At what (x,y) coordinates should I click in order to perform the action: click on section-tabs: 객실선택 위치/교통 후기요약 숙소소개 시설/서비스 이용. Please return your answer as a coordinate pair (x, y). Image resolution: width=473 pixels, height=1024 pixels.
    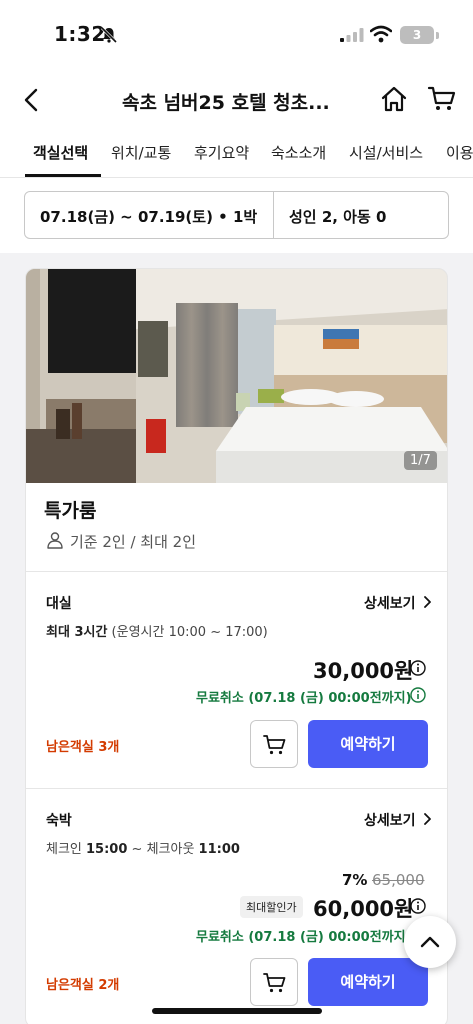
    Looking at the image, I should click on (236, 154).